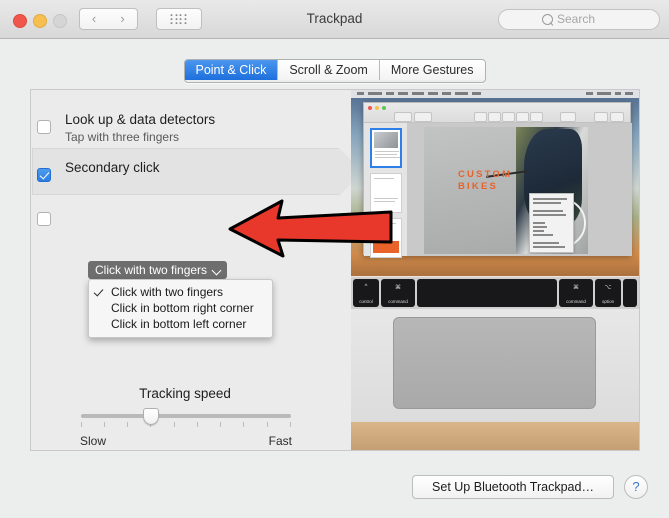 The height and width of the screenshot is (518, 669). Describe the element at coordinates (366, 287) in the screenshot. I see `control-key-symbol: ^` at that location.